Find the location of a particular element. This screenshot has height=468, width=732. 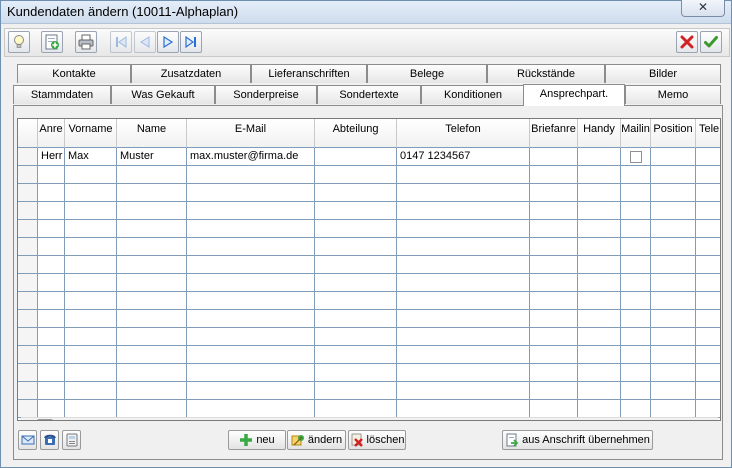

cell-telefon: 0147 1234567 is located at coordinates (463, 157).